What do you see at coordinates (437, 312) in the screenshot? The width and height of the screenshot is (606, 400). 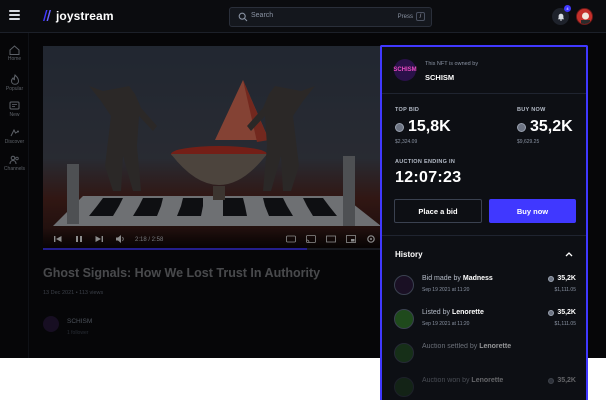 I see `history-action: Listed by` at bounding box center [437, 312].